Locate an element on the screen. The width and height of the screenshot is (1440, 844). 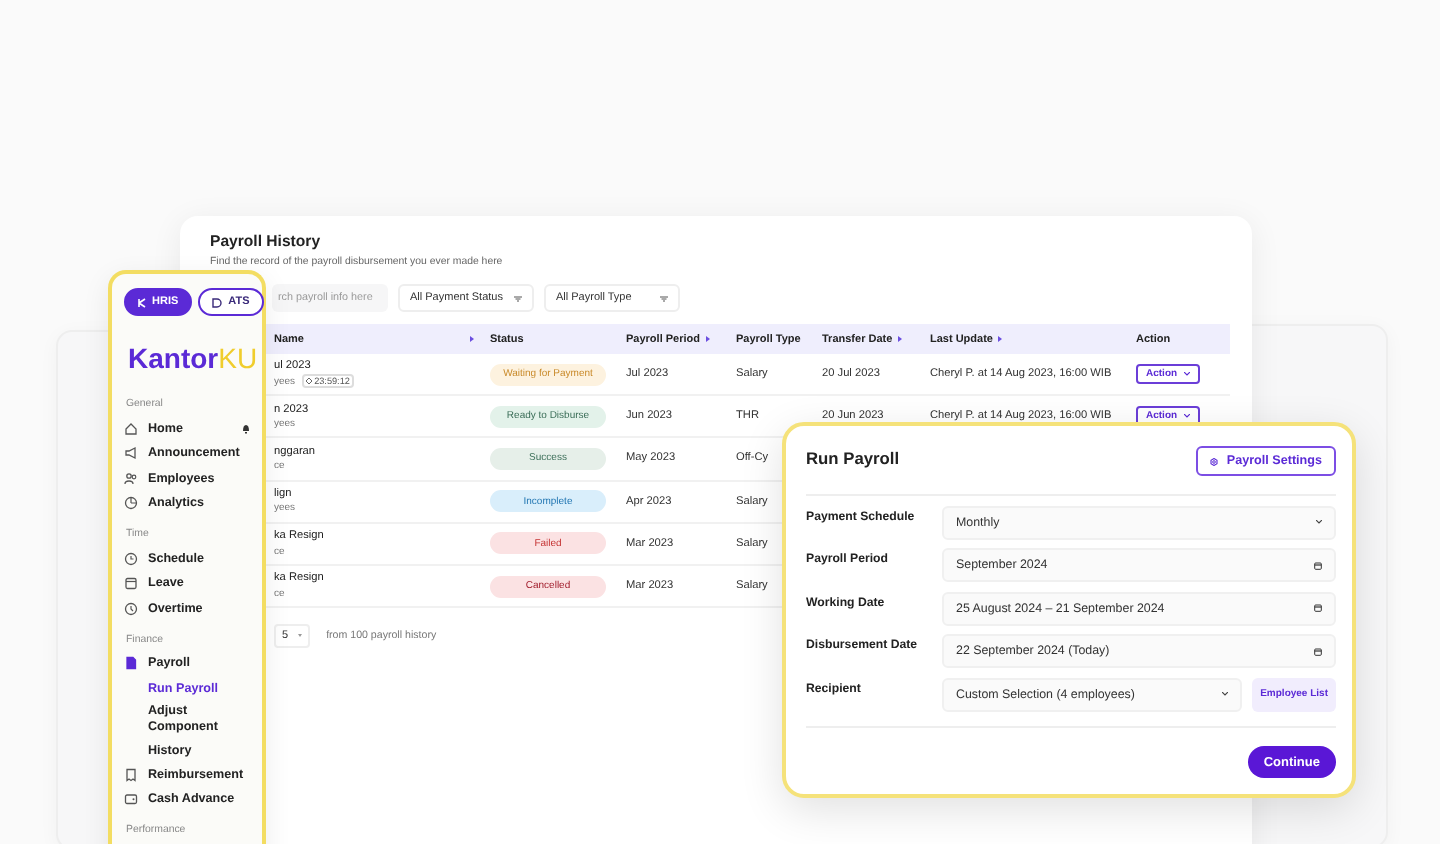
logo: KantorKU is located at coordinates (193, 359).